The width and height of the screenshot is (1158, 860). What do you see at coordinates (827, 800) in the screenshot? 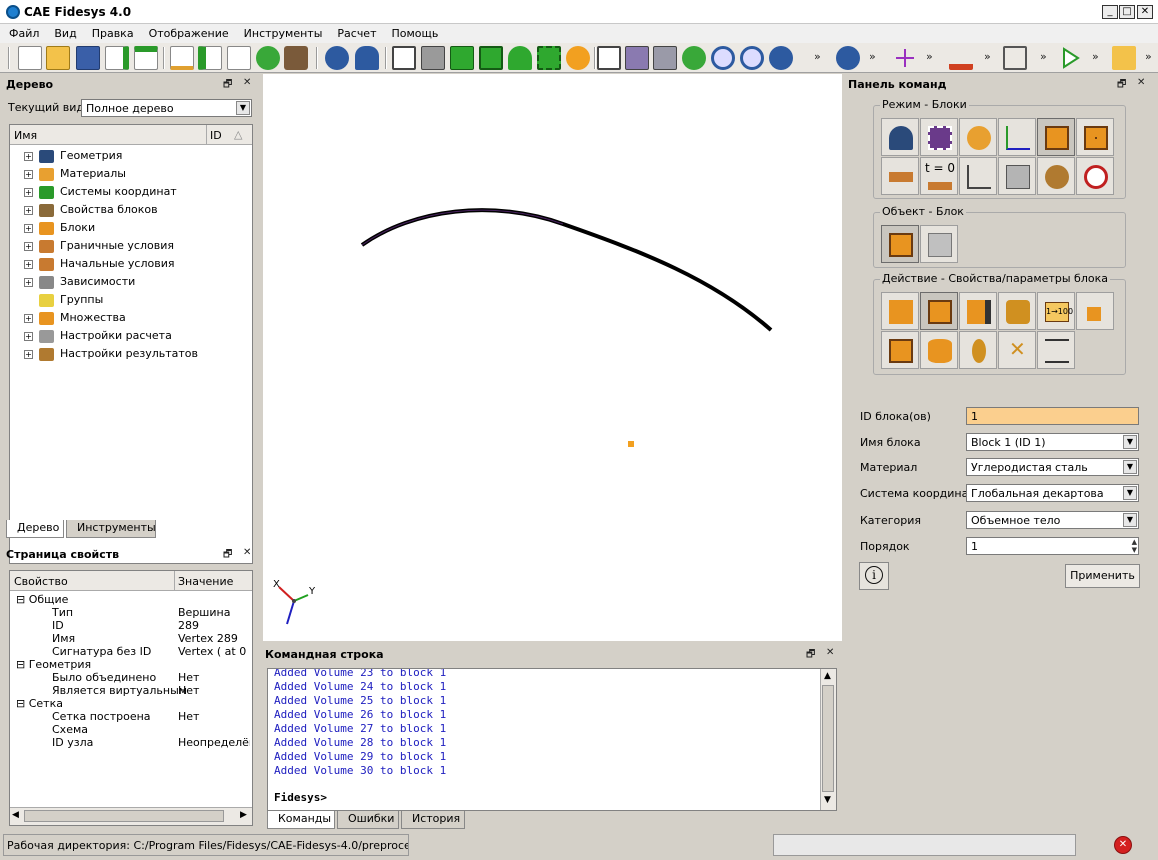
I see `scroll-down-icon: ▼` at bounding box center [827, 800].